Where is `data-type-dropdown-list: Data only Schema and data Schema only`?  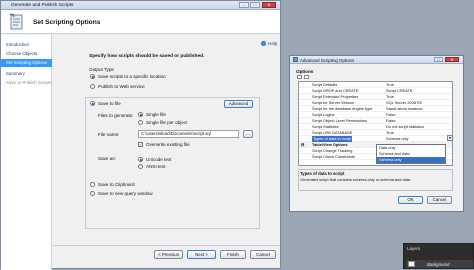 data-type-dropdown-list: Data only Schema and data Schema only is located at coordinates (411, 154).